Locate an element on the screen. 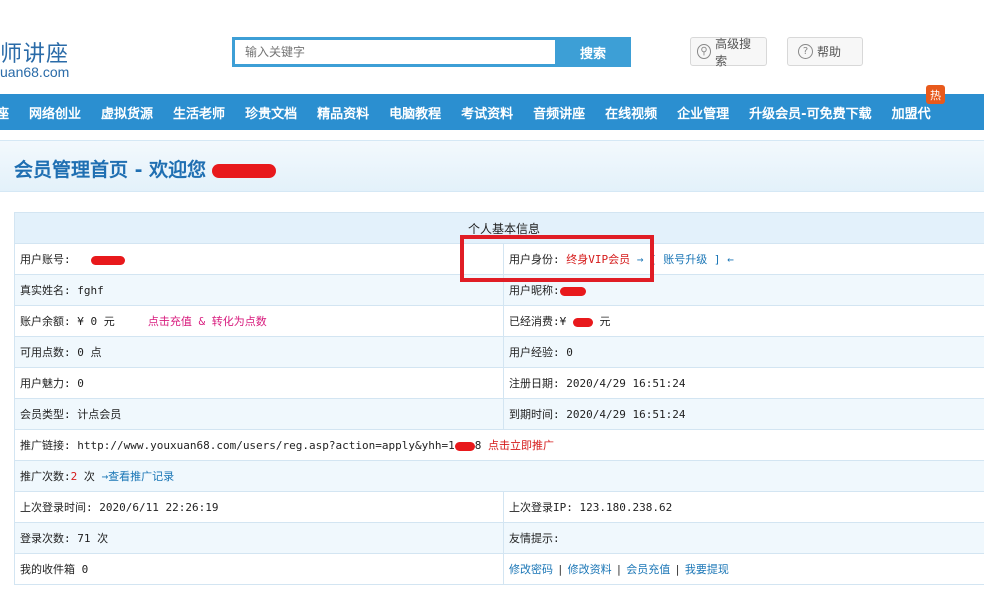 Image resolution: width=984 pixels, height=613 pixels. promote-now-link: 点击立即推广 is located at coordinates (521, 445).